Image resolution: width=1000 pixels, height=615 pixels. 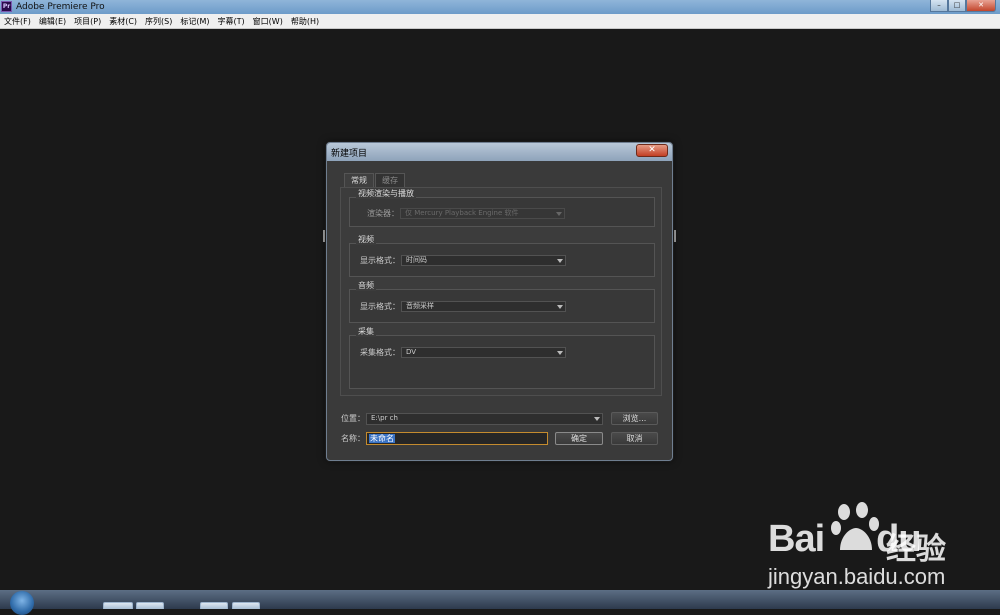 I want to click on capture-group-title: 采集, so click(x=366, y=332).